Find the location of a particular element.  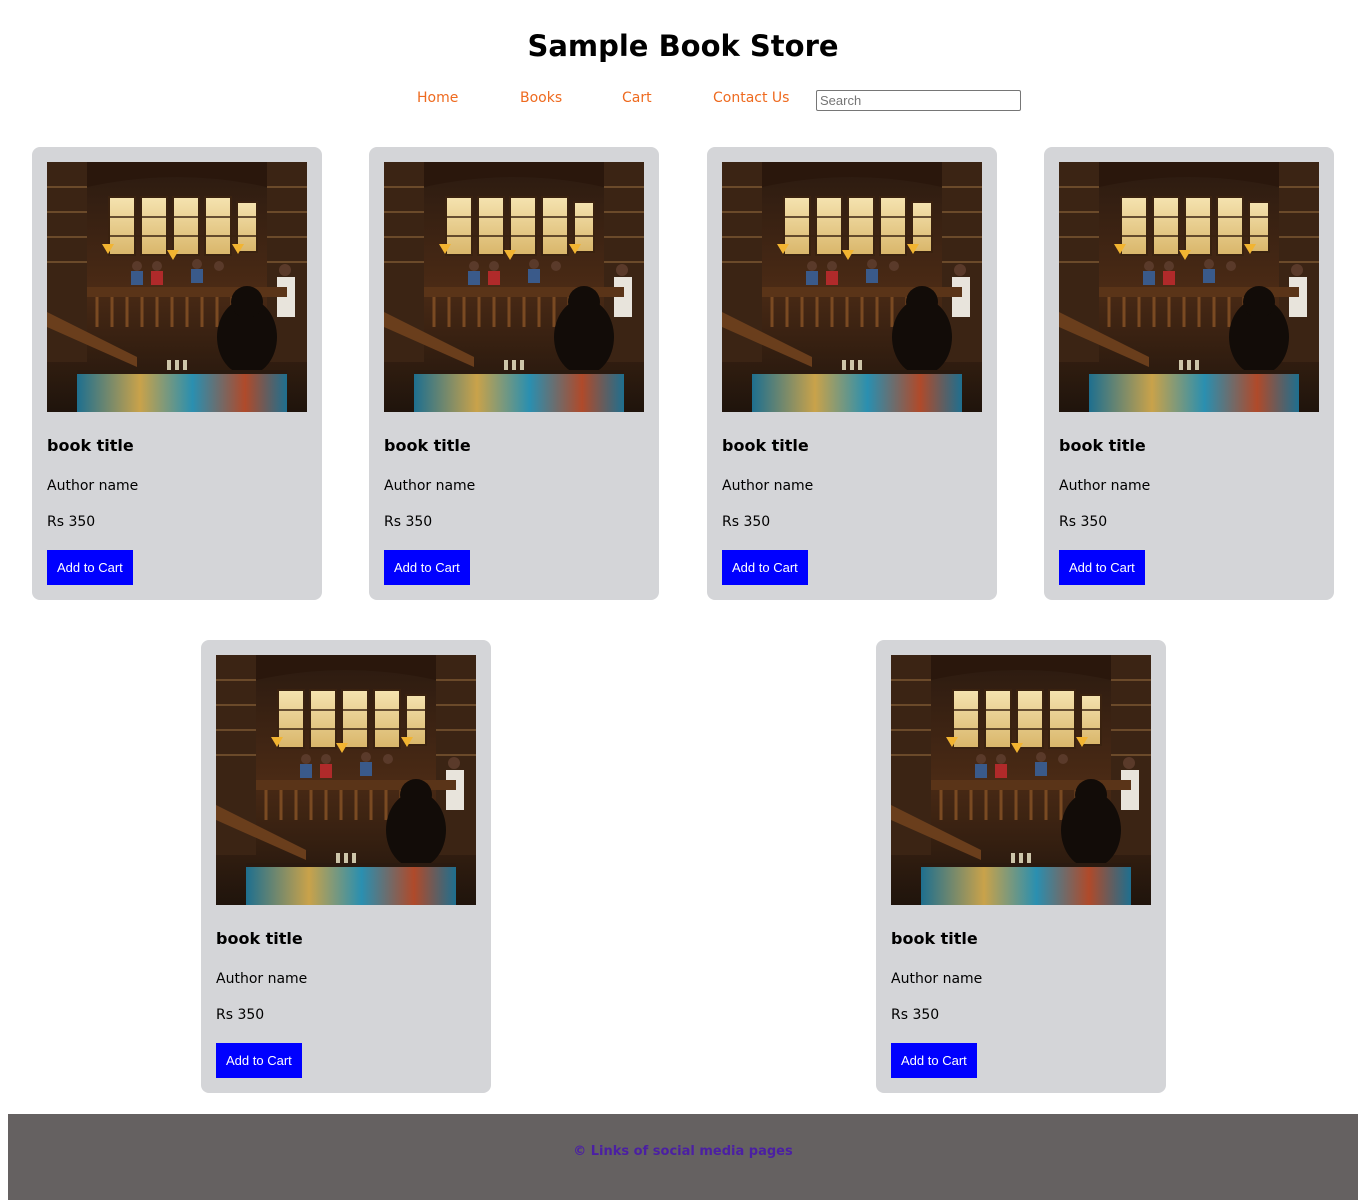

nav-link-cart: Cart is located at coordinates (637, 98).